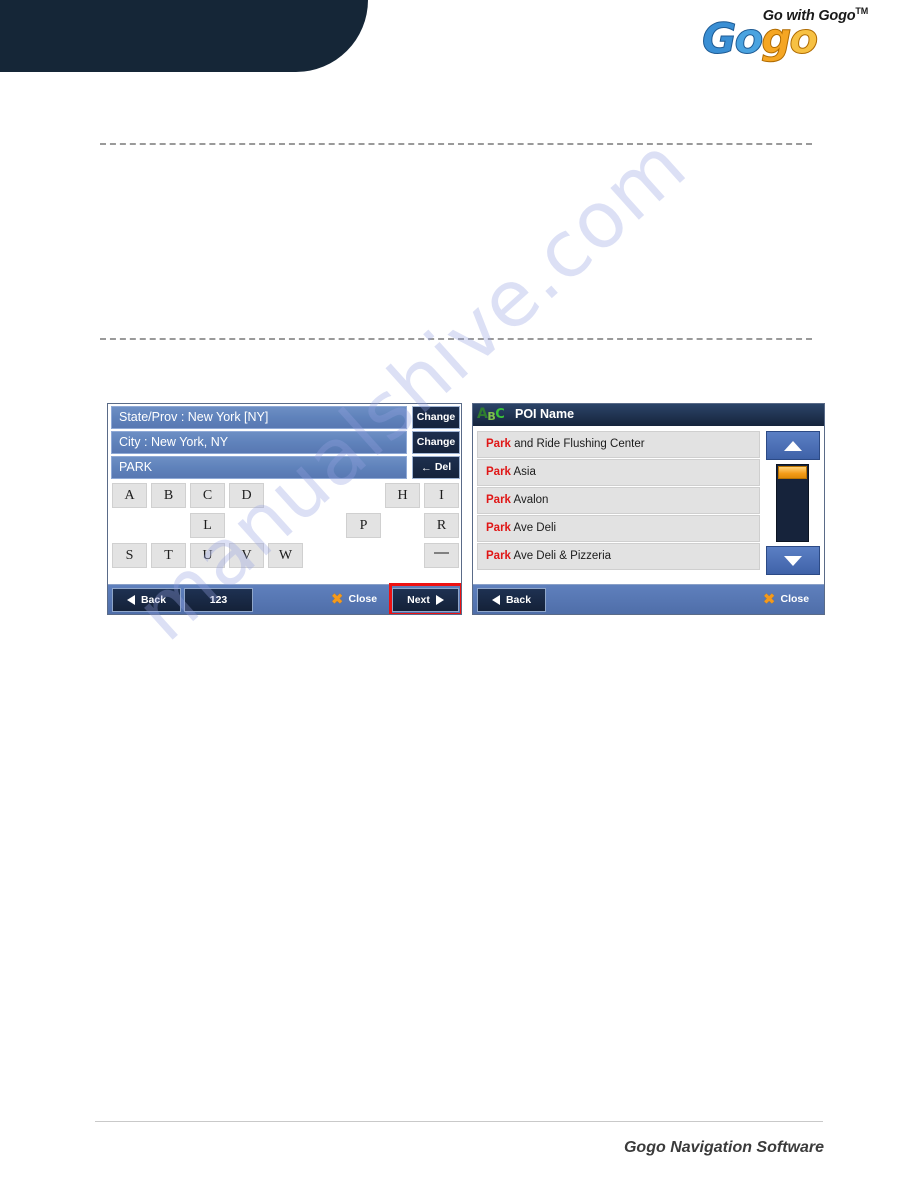  I want to click on city-change-button: Change, so click(436, 442).